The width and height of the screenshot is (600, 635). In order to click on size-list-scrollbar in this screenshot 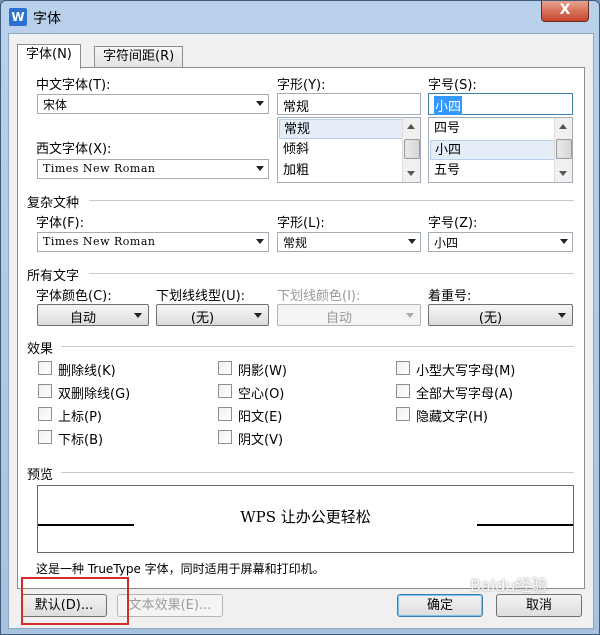, I will do `click(563, 150)`.